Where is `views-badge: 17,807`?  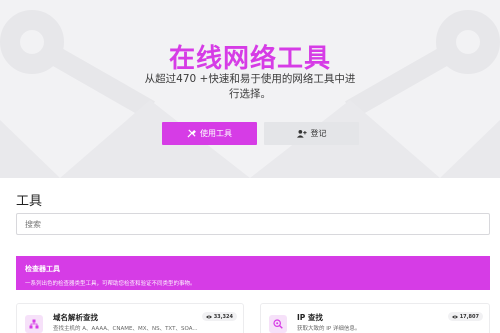 views-badge: 17,807 is located at coordinates (465, 316).